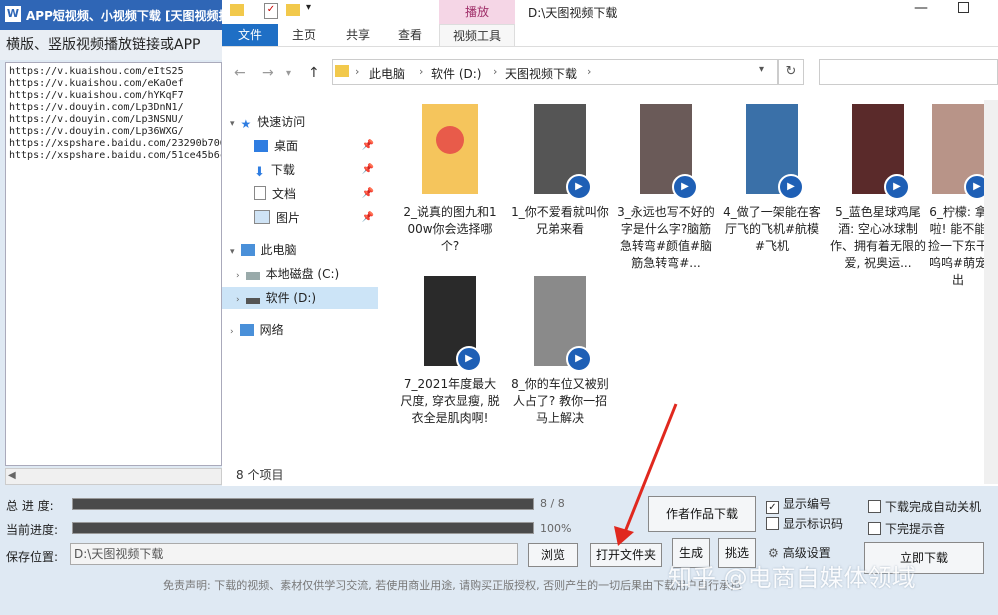 The width and height of the screenshot is (998, 615). I want to click on nav-label: 文档, so click(284, 194).